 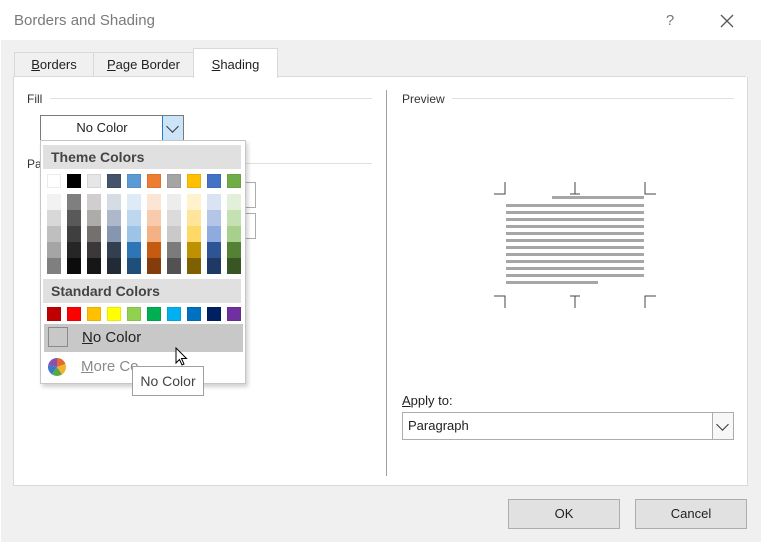 What do you see at coordinates (172, 128) in the screenshot?
I see `fill-dropdown-button` at bounding box center [172, 128].